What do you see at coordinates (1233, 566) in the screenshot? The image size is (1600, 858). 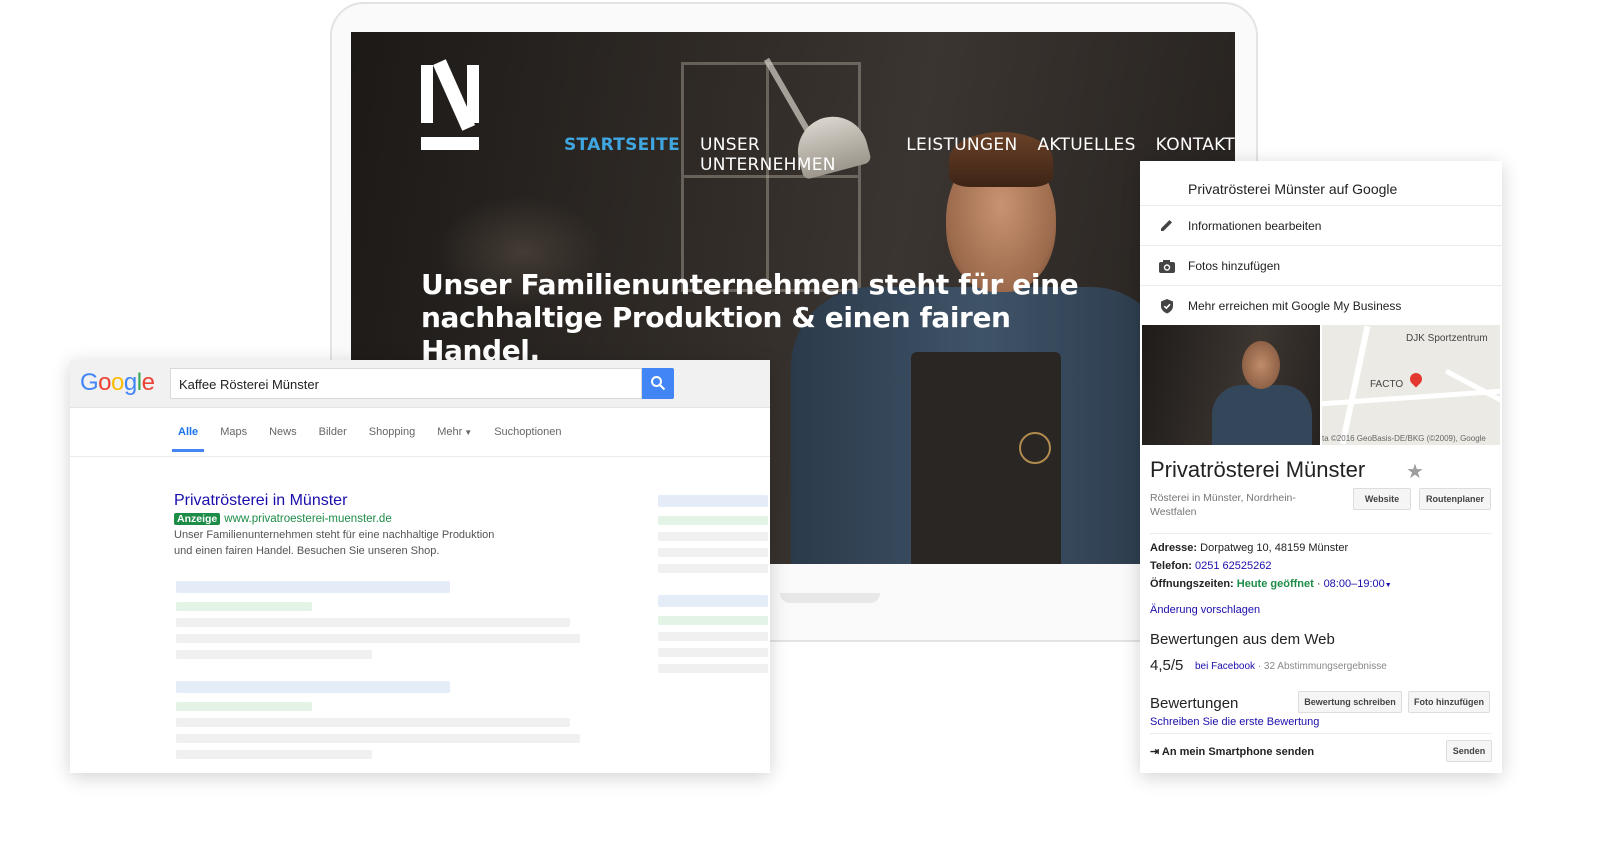 I see `phone-link: 0251 62525262` at bounding box center [1233, 566].